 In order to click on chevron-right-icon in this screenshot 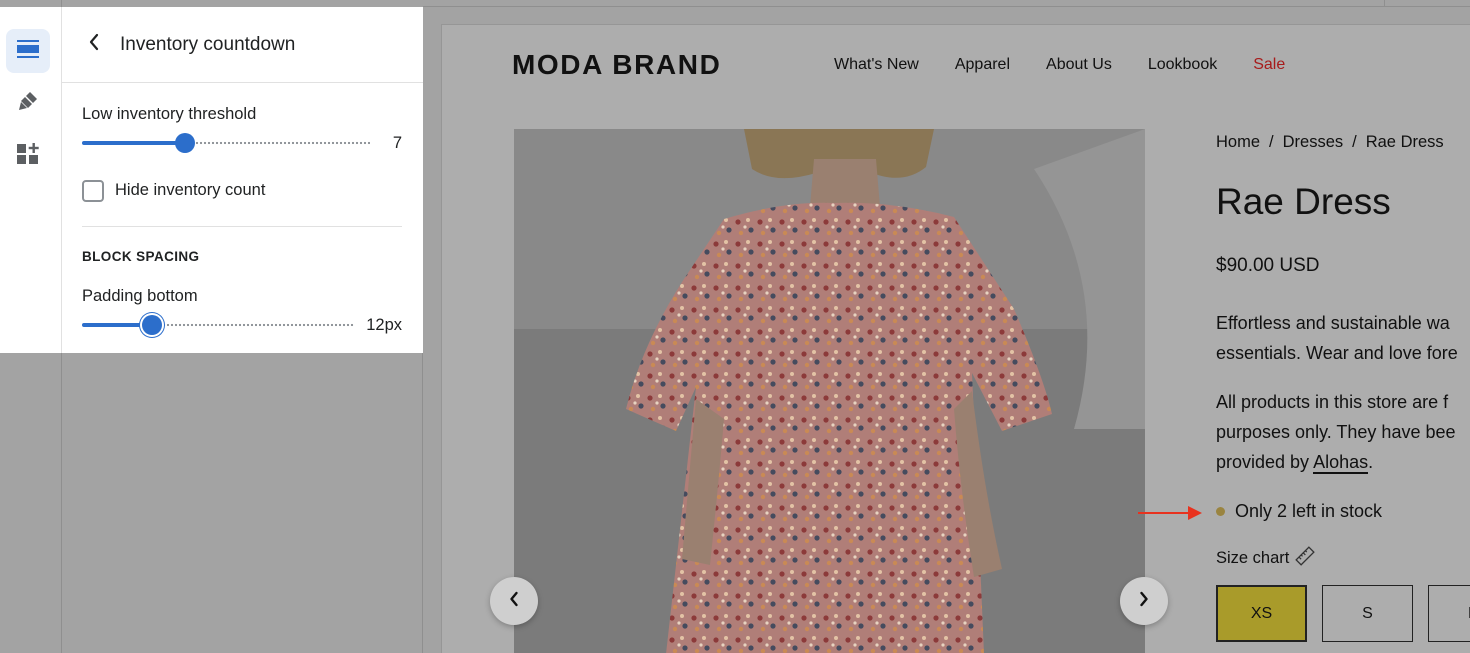, I will do `click(1144, 601)`.